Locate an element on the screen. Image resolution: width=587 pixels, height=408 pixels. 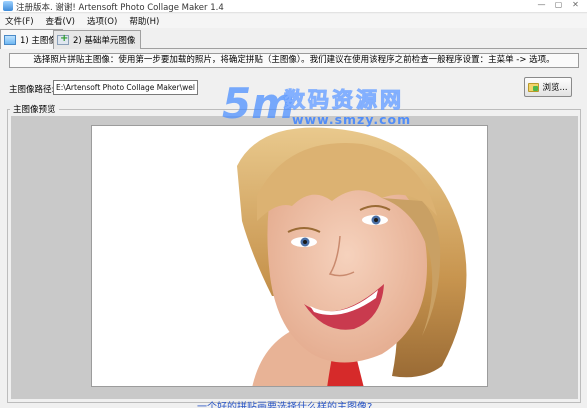
image-path-input is located at coordinates (125, 87).